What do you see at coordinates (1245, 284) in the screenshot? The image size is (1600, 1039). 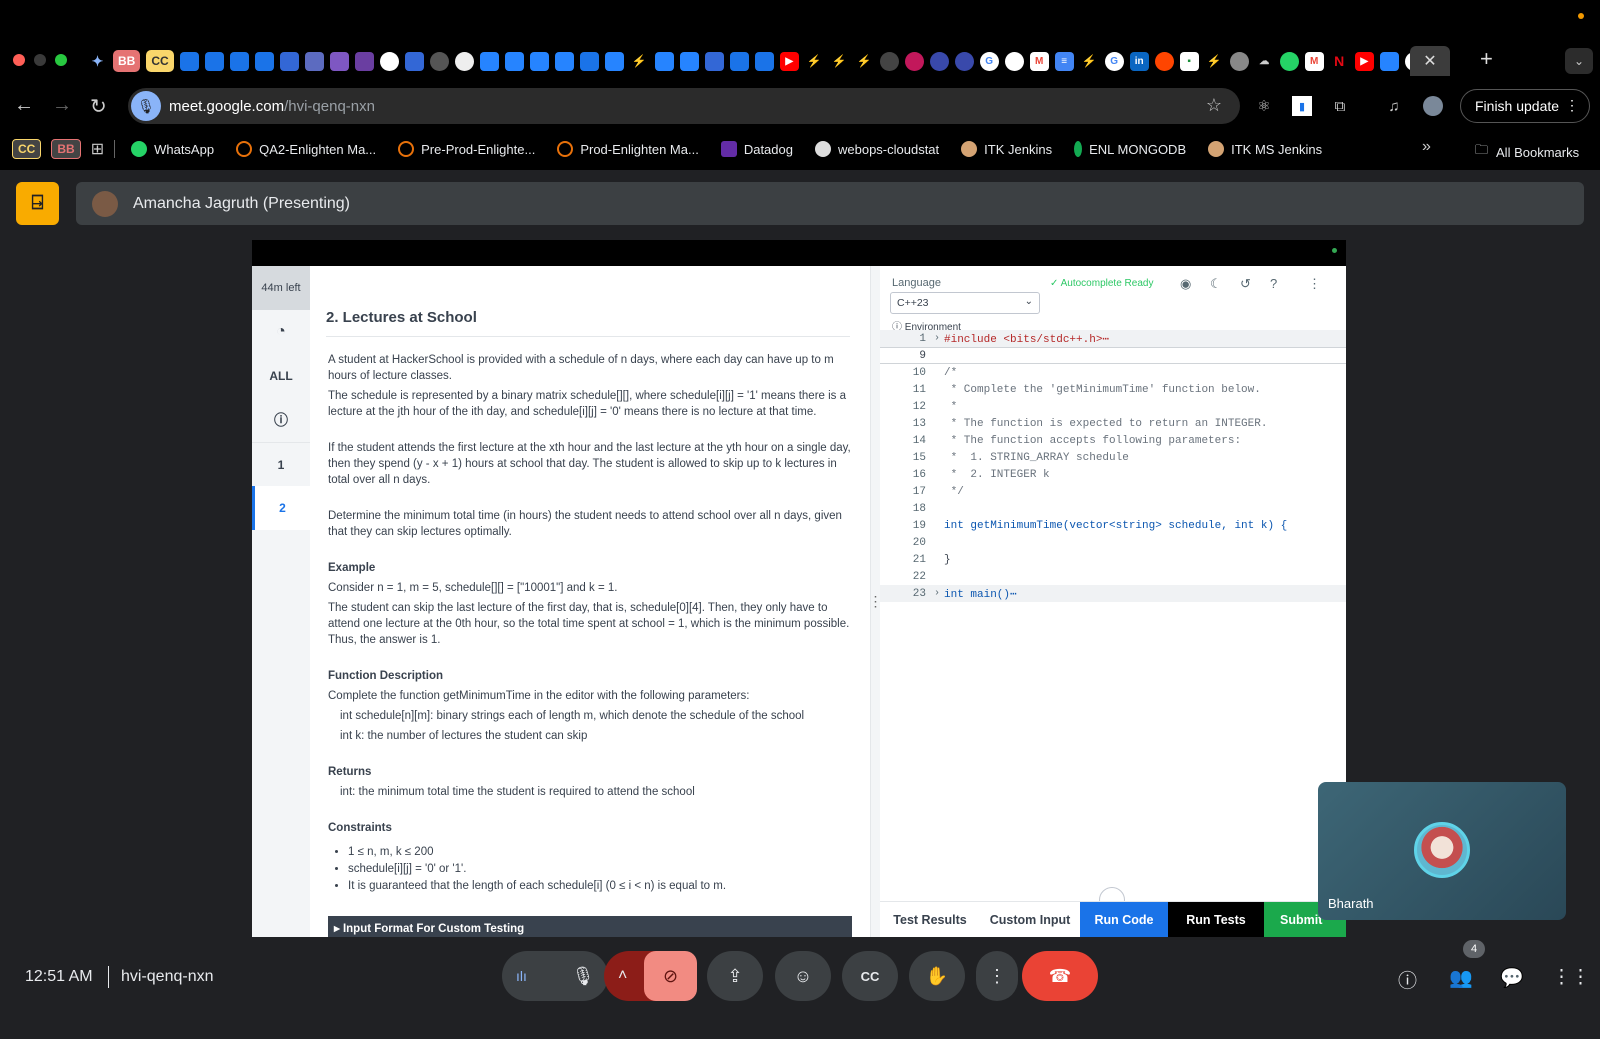 I see `history-icon: ↺` at bounding box center [1245, 284].